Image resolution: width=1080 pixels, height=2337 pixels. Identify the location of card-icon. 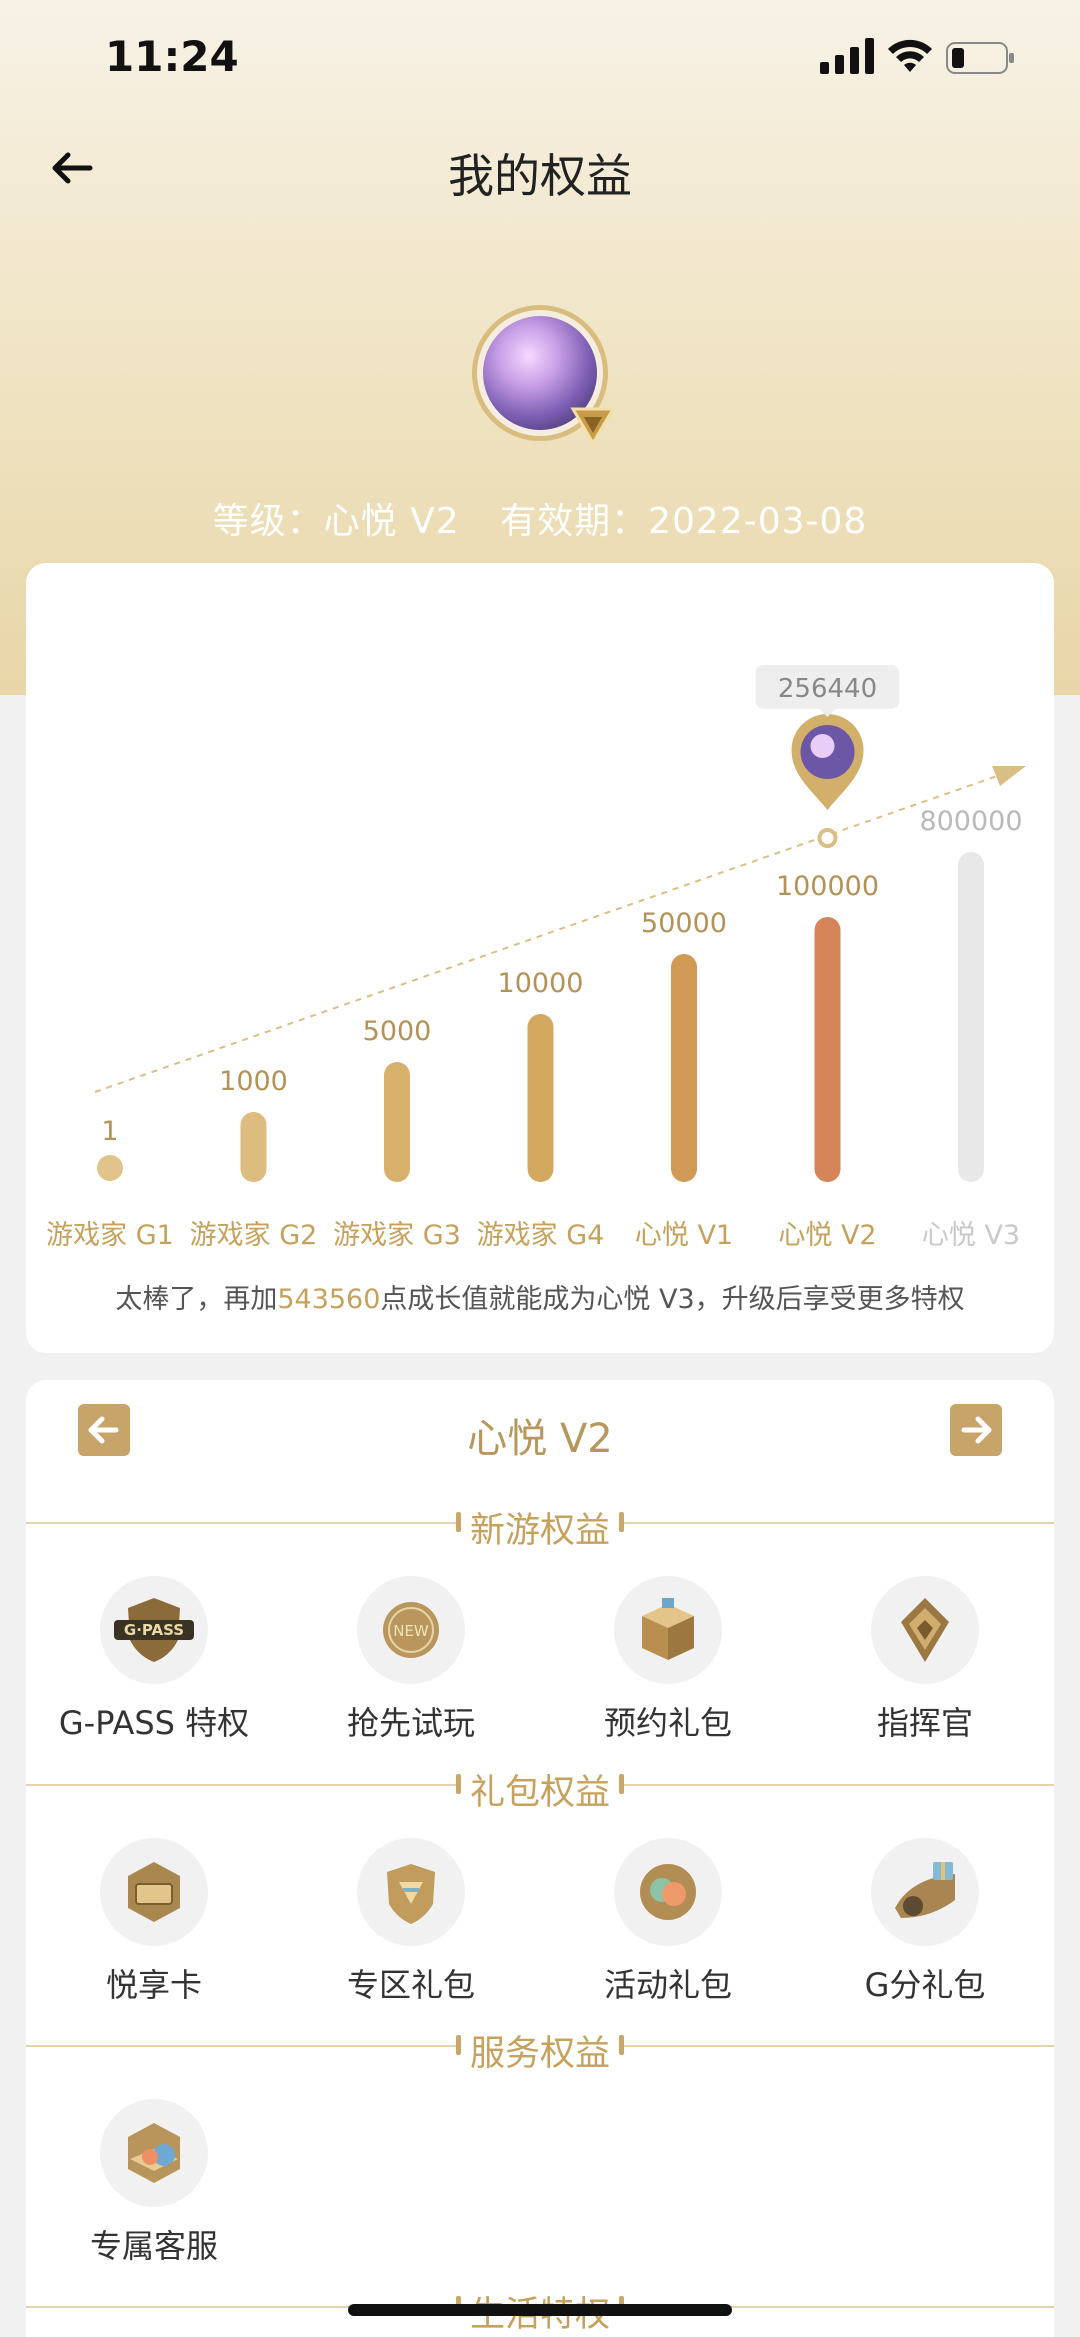
(154, 1892).